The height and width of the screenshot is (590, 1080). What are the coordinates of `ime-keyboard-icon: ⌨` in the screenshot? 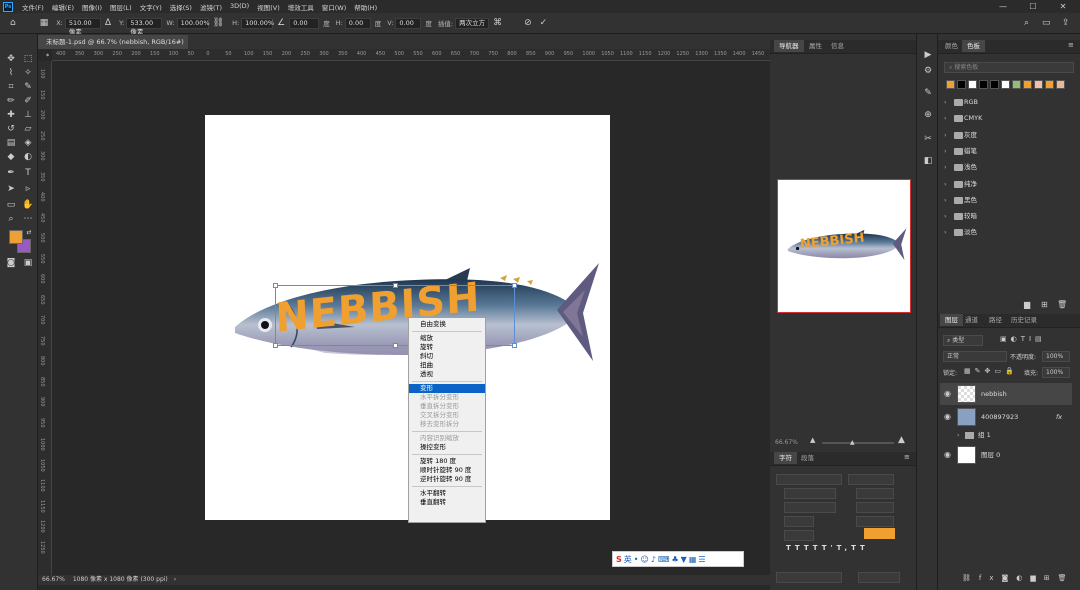 It's located at (664, 559).